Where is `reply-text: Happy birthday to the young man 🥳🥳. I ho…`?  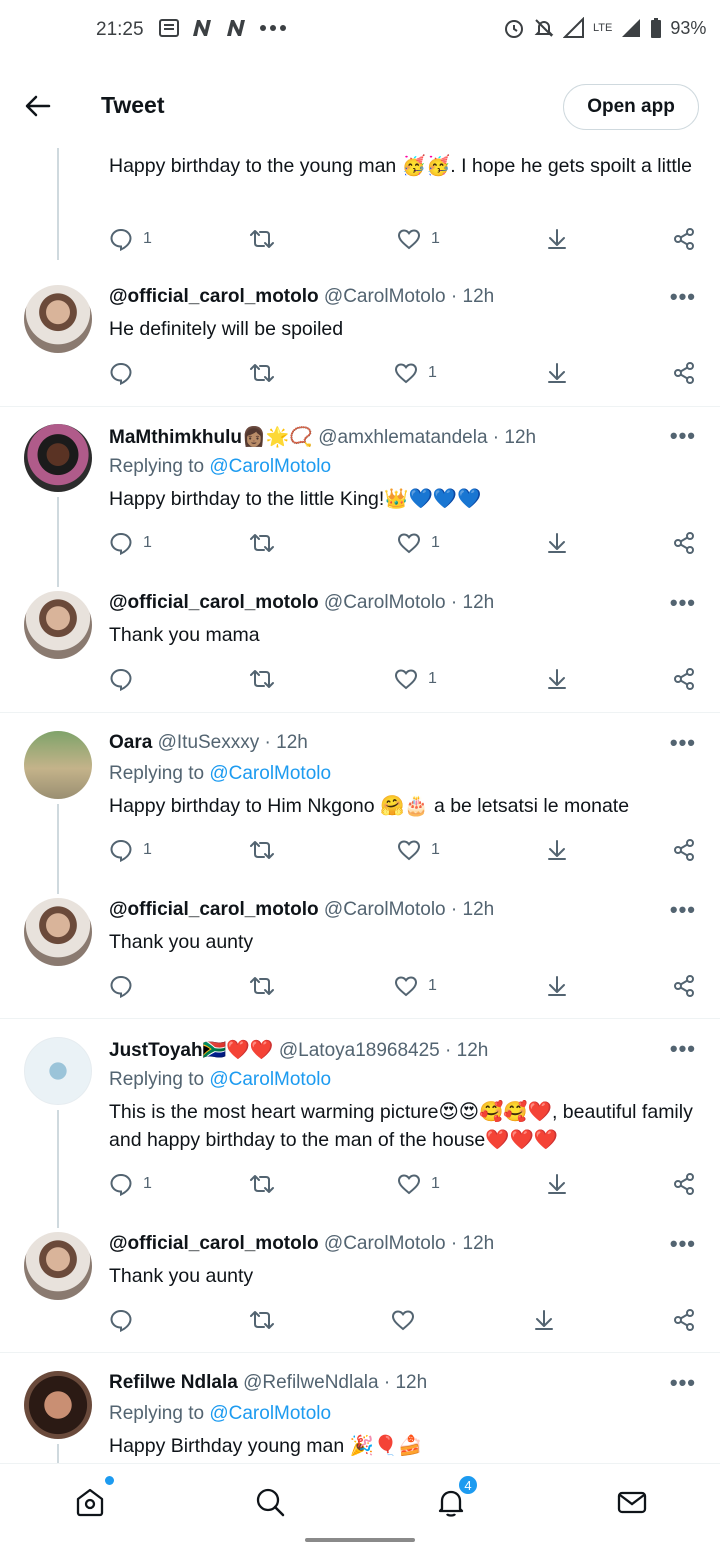
reply-text: Happy birthday to the young man 🥳🥳. I ho… is located at coordinates (400, 166).